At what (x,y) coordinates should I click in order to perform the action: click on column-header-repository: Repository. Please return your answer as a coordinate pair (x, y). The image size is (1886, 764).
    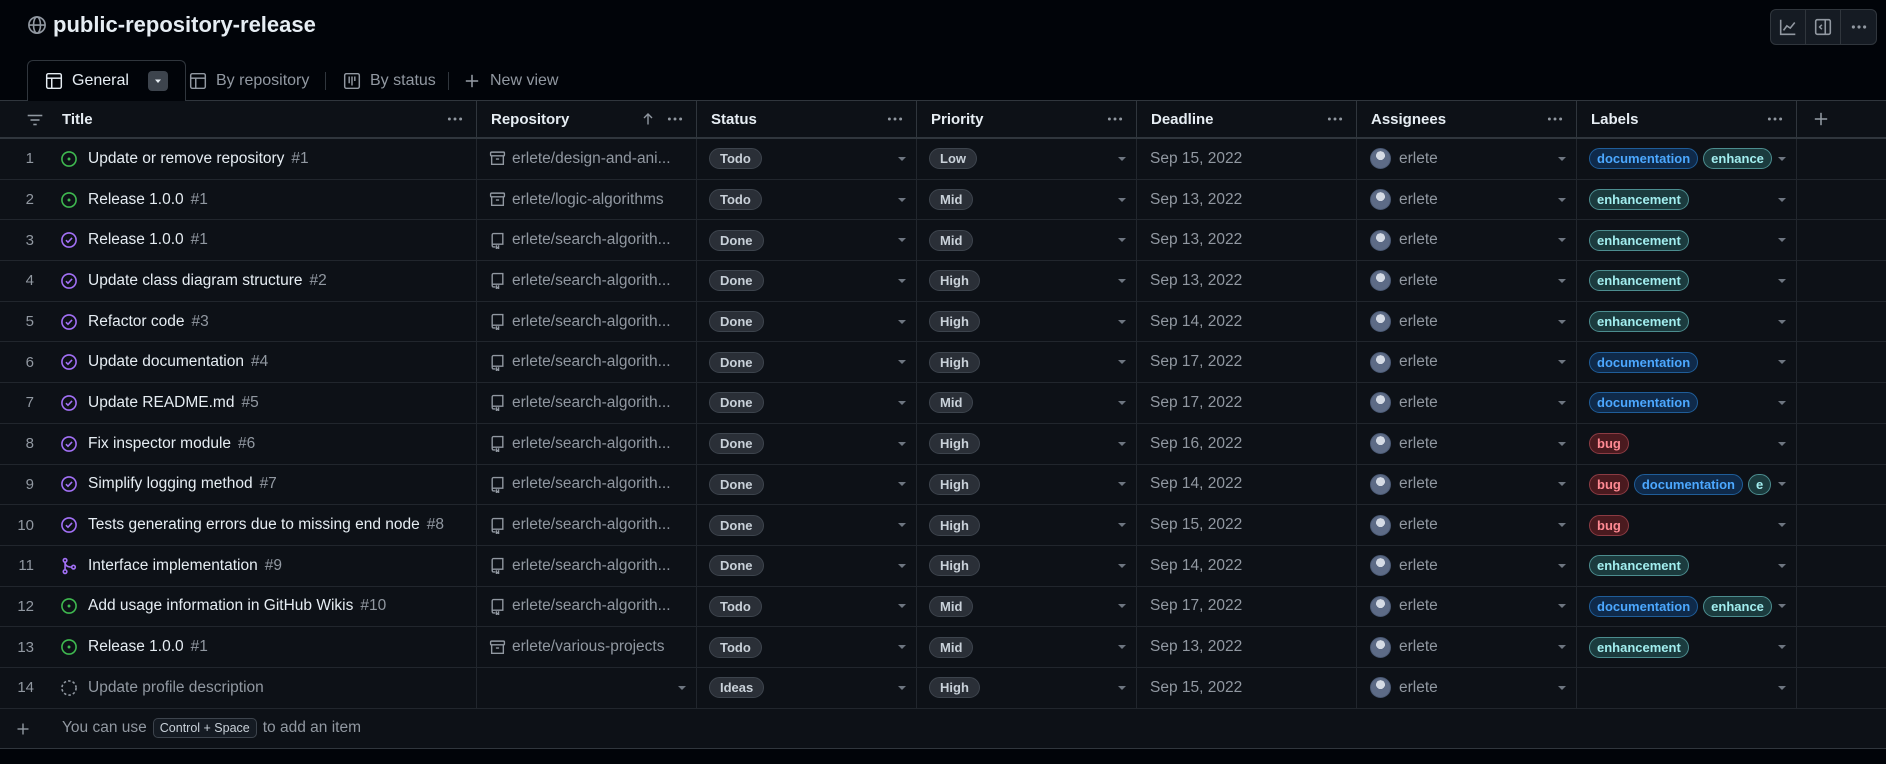
    Looking at the image, I should click on (587, 119).